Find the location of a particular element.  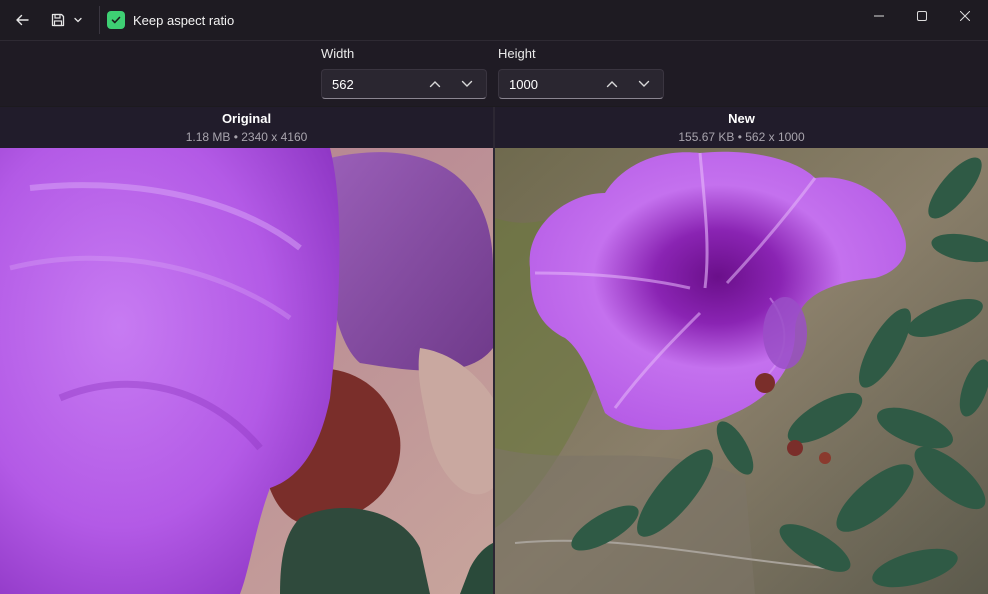

keep-aspect-label: Keep aspect ratio is located at coordinates (184, 20).